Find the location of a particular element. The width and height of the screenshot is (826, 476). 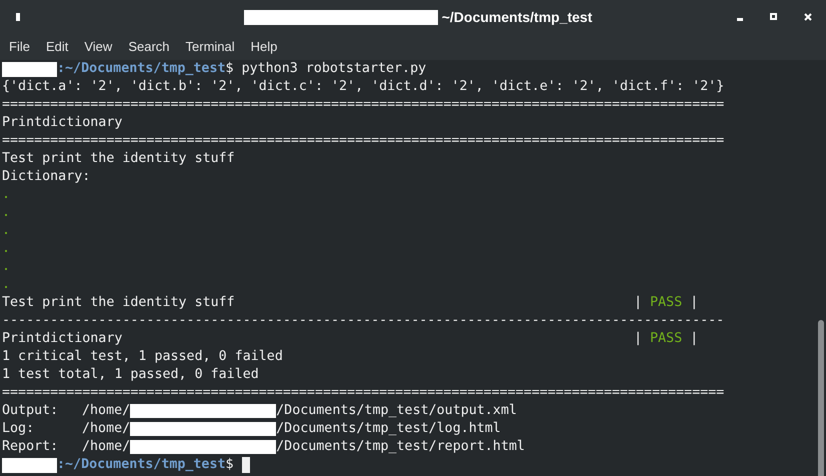

menu-item: Edit is located at coordinates (57, 47).